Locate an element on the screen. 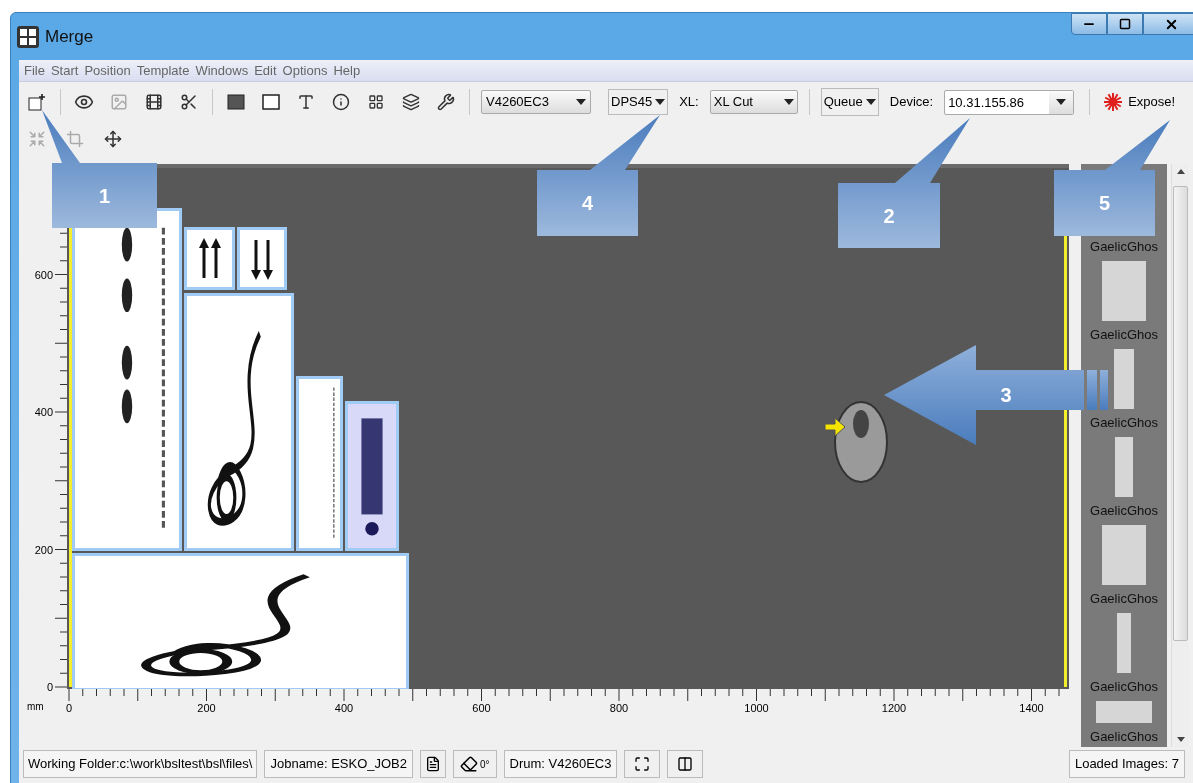 The width and height of the screenshot is (1193, 783). loaded-images-status: Loaded Images: 7 is located at coordinates (1126, 764).